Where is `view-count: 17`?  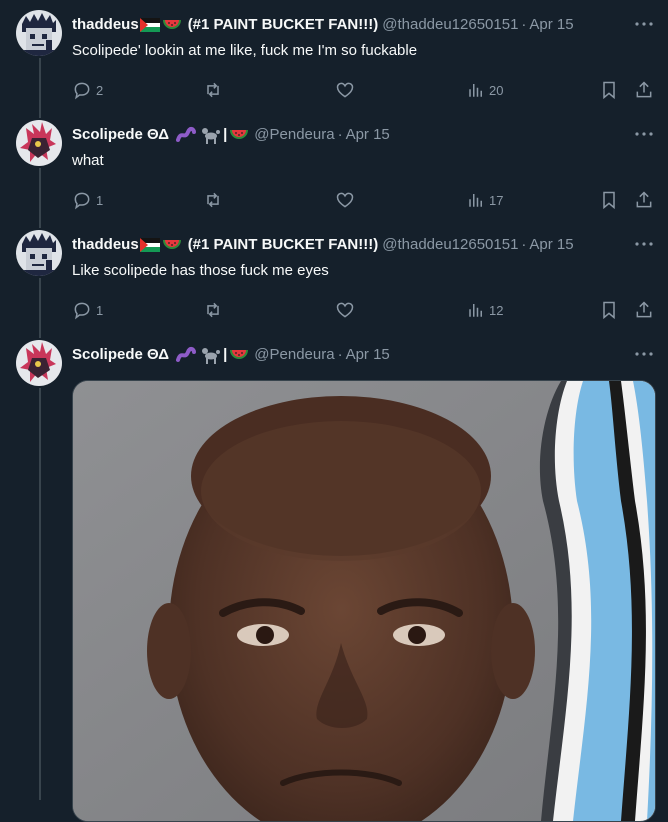
view-count: 17 is located at coordinates (496, 200).